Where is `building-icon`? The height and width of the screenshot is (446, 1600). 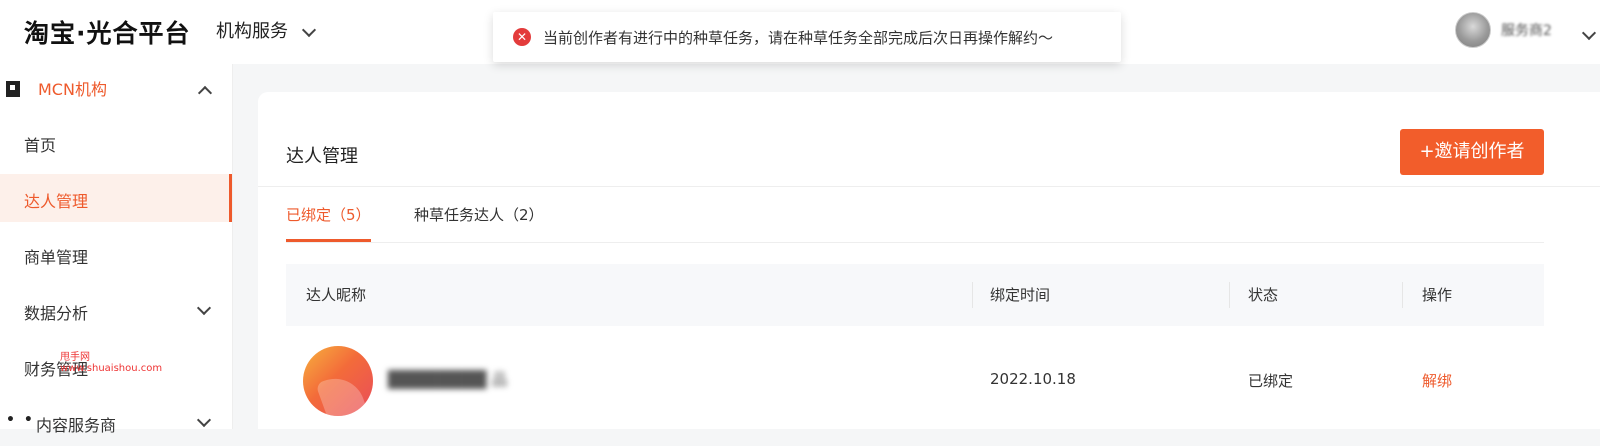 building-icon is located at coordinates (13, 89).